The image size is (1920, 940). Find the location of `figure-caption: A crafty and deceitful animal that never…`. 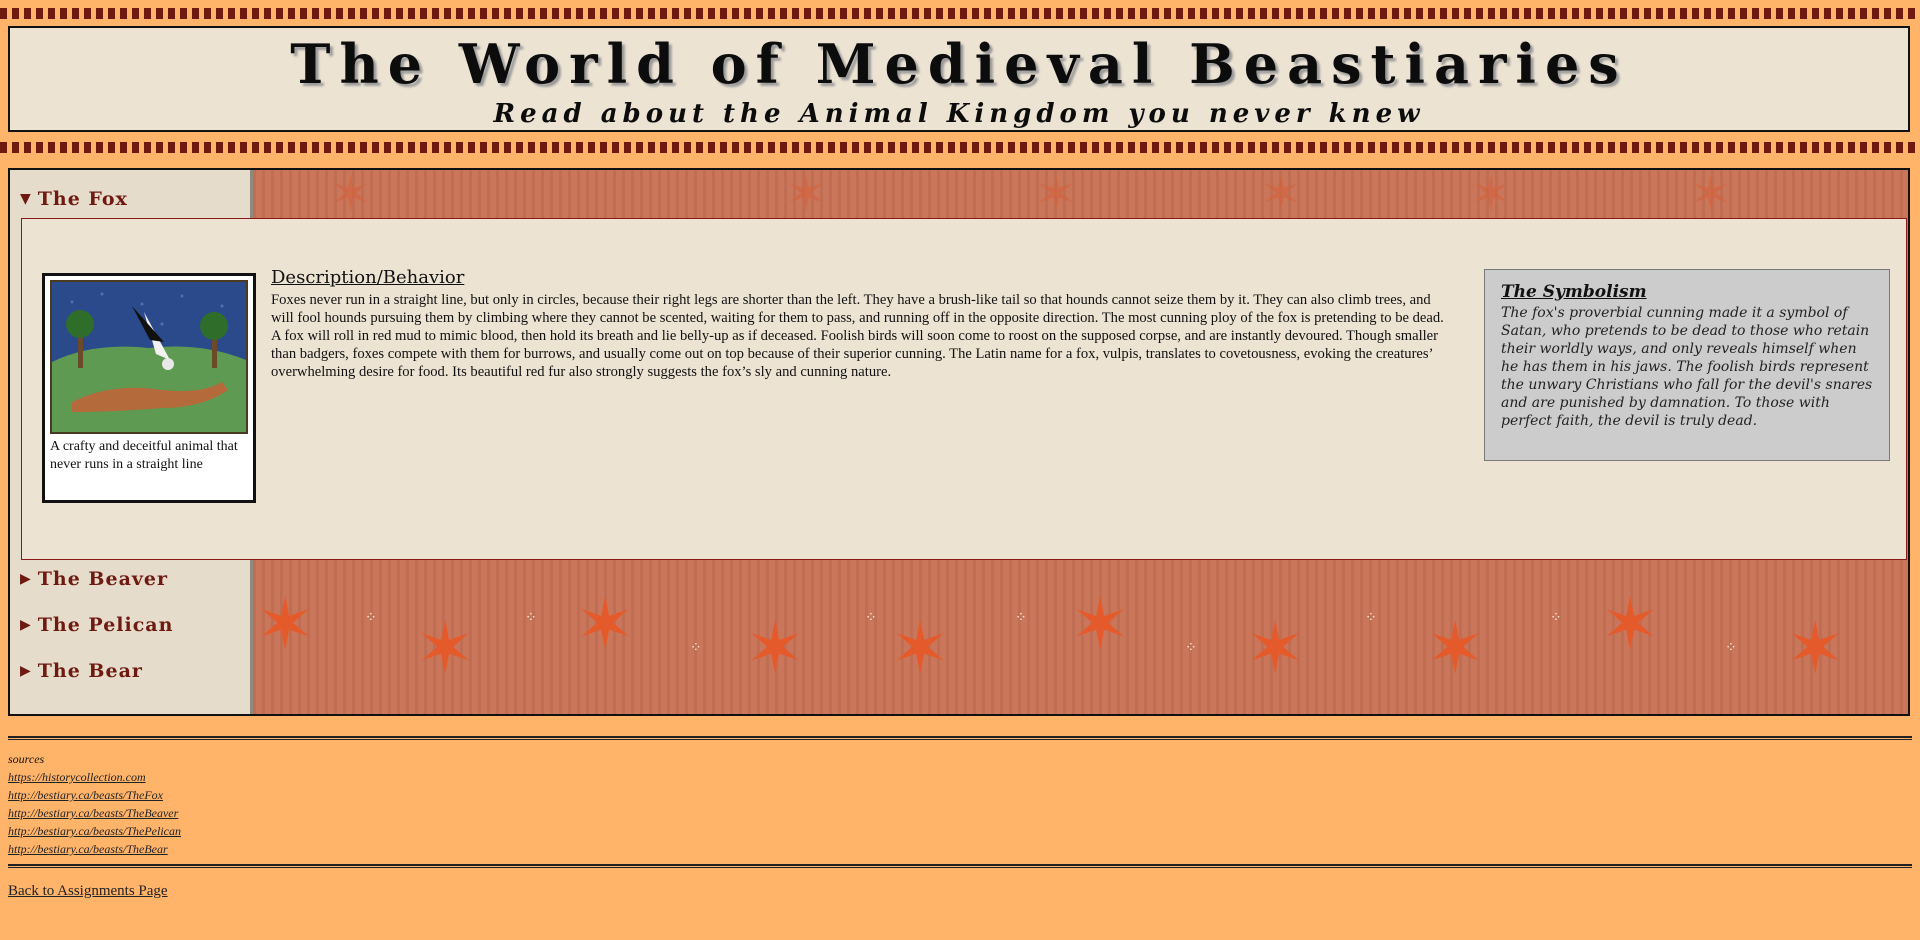

figure-caption: A crafty and deceitful animal that never… is located at coordinates (144, 455).